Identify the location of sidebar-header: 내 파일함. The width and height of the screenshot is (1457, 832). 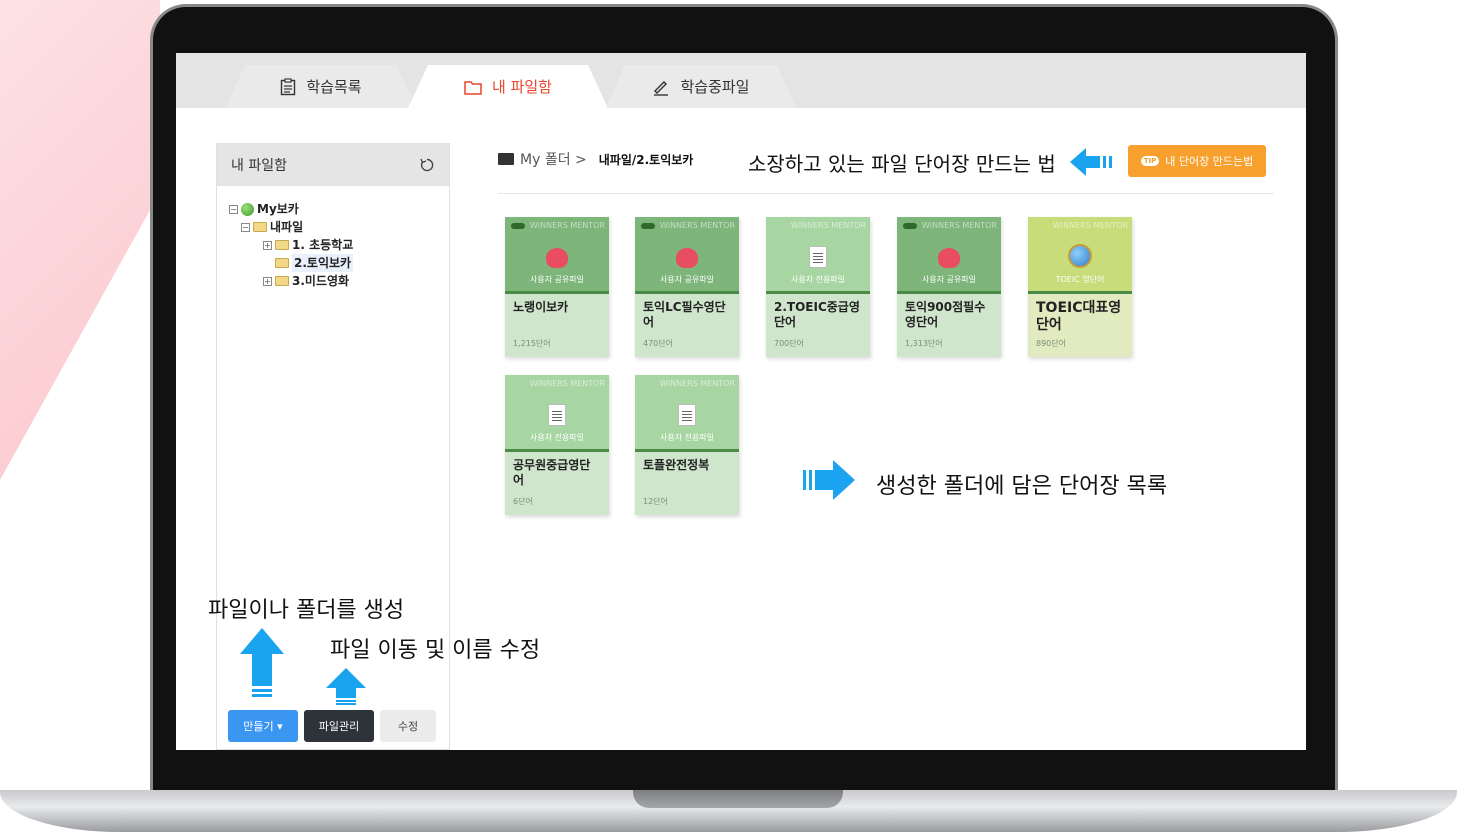
(333, 165).